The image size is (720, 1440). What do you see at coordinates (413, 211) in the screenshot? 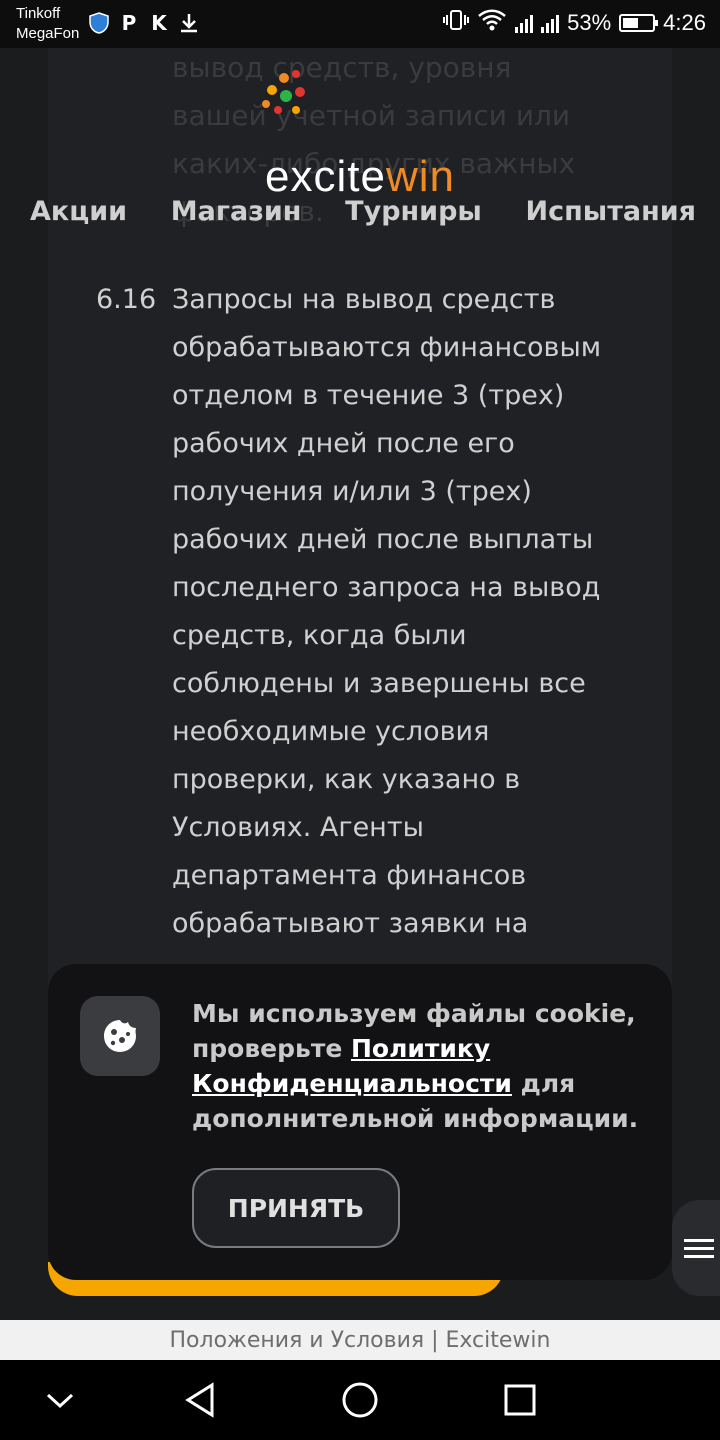
I see `nav-tournaments: Турниры` at bounding box center [413, 211].